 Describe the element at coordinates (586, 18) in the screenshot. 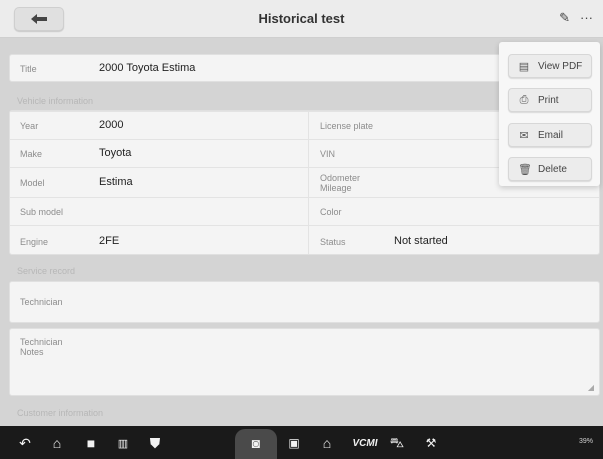

I see `more-options-icon: ···` at that location.